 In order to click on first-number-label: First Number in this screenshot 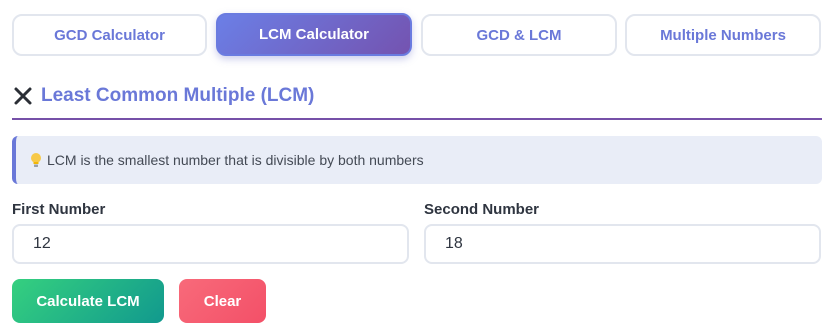, I will do `click(59, 209)`.